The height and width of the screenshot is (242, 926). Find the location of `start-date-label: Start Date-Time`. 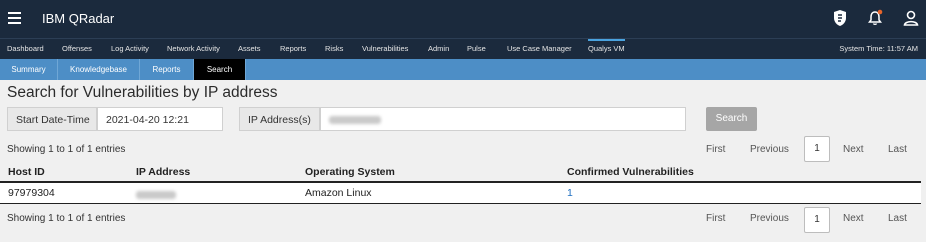

start-date-label: Start Date-Time is located at coordinates (52, 119).